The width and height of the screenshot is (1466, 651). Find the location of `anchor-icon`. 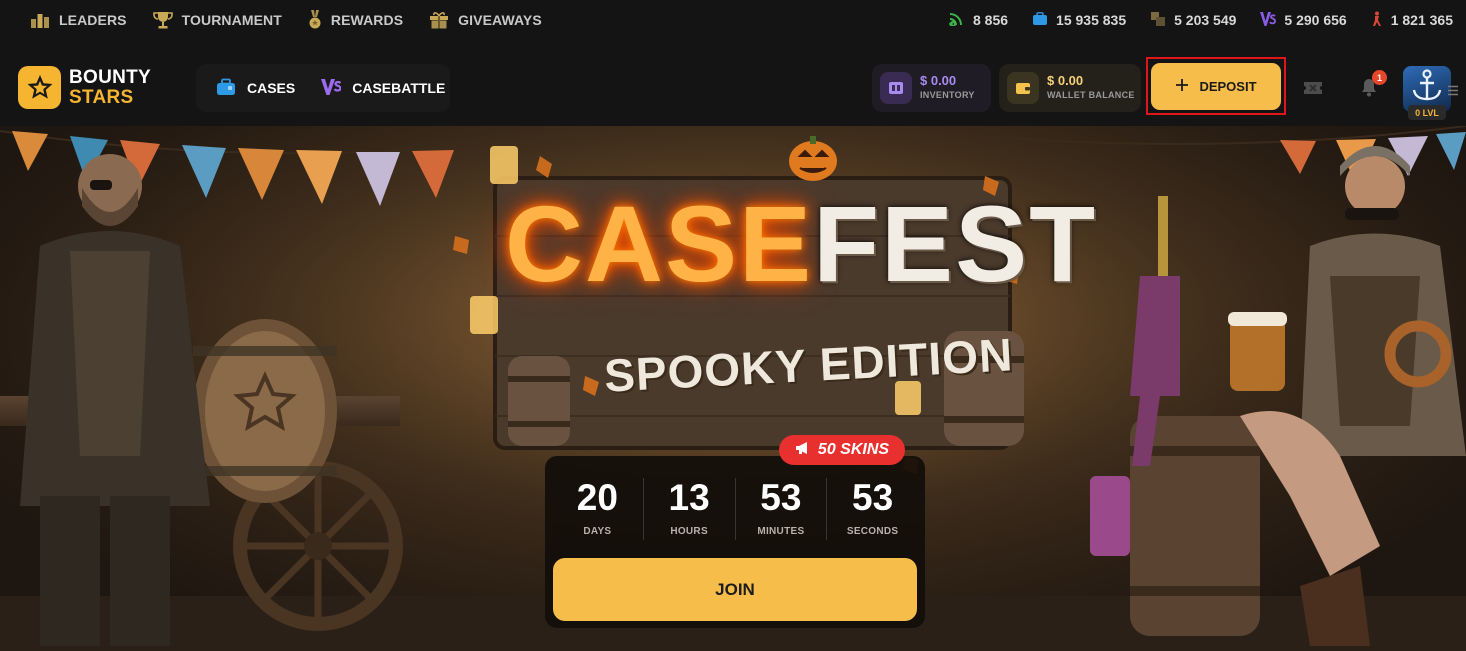

anchor-icon is located at coordinates (1427, 85).